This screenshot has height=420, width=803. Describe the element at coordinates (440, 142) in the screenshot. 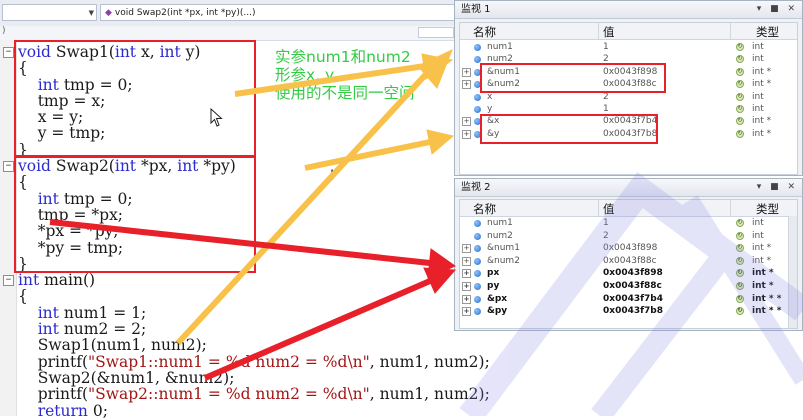

I see `yellow-arrow-head` at that location.